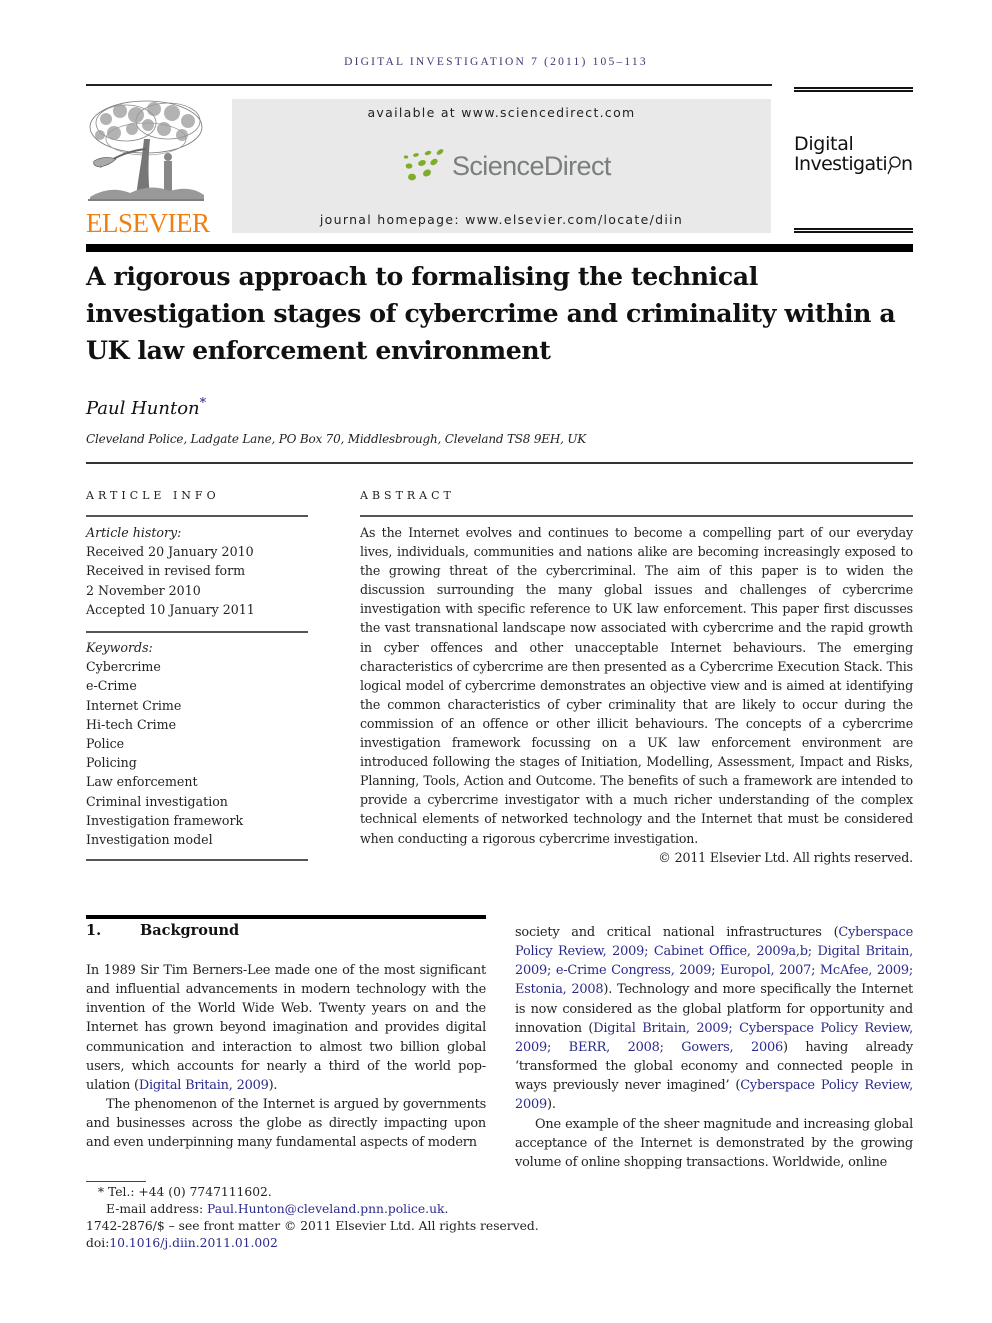  I want to click on elsevier-logo: ELSEVIER, so click(148, 168).